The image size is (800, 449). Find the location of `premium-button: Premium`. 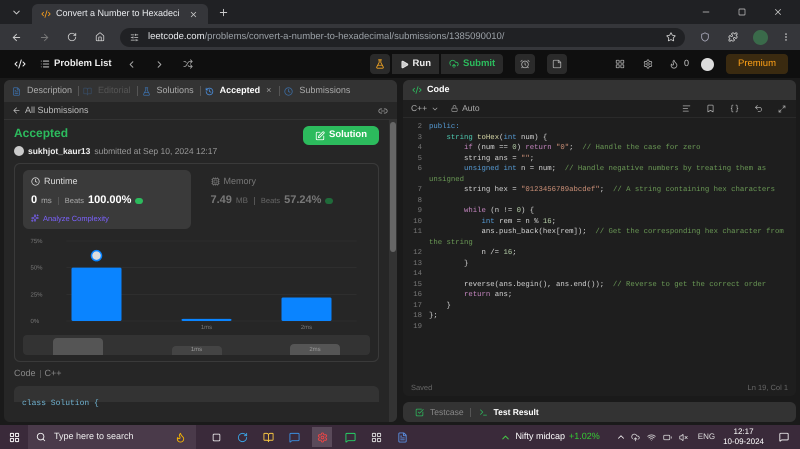

premium-button: Premium is located at coordinates (757, 64).